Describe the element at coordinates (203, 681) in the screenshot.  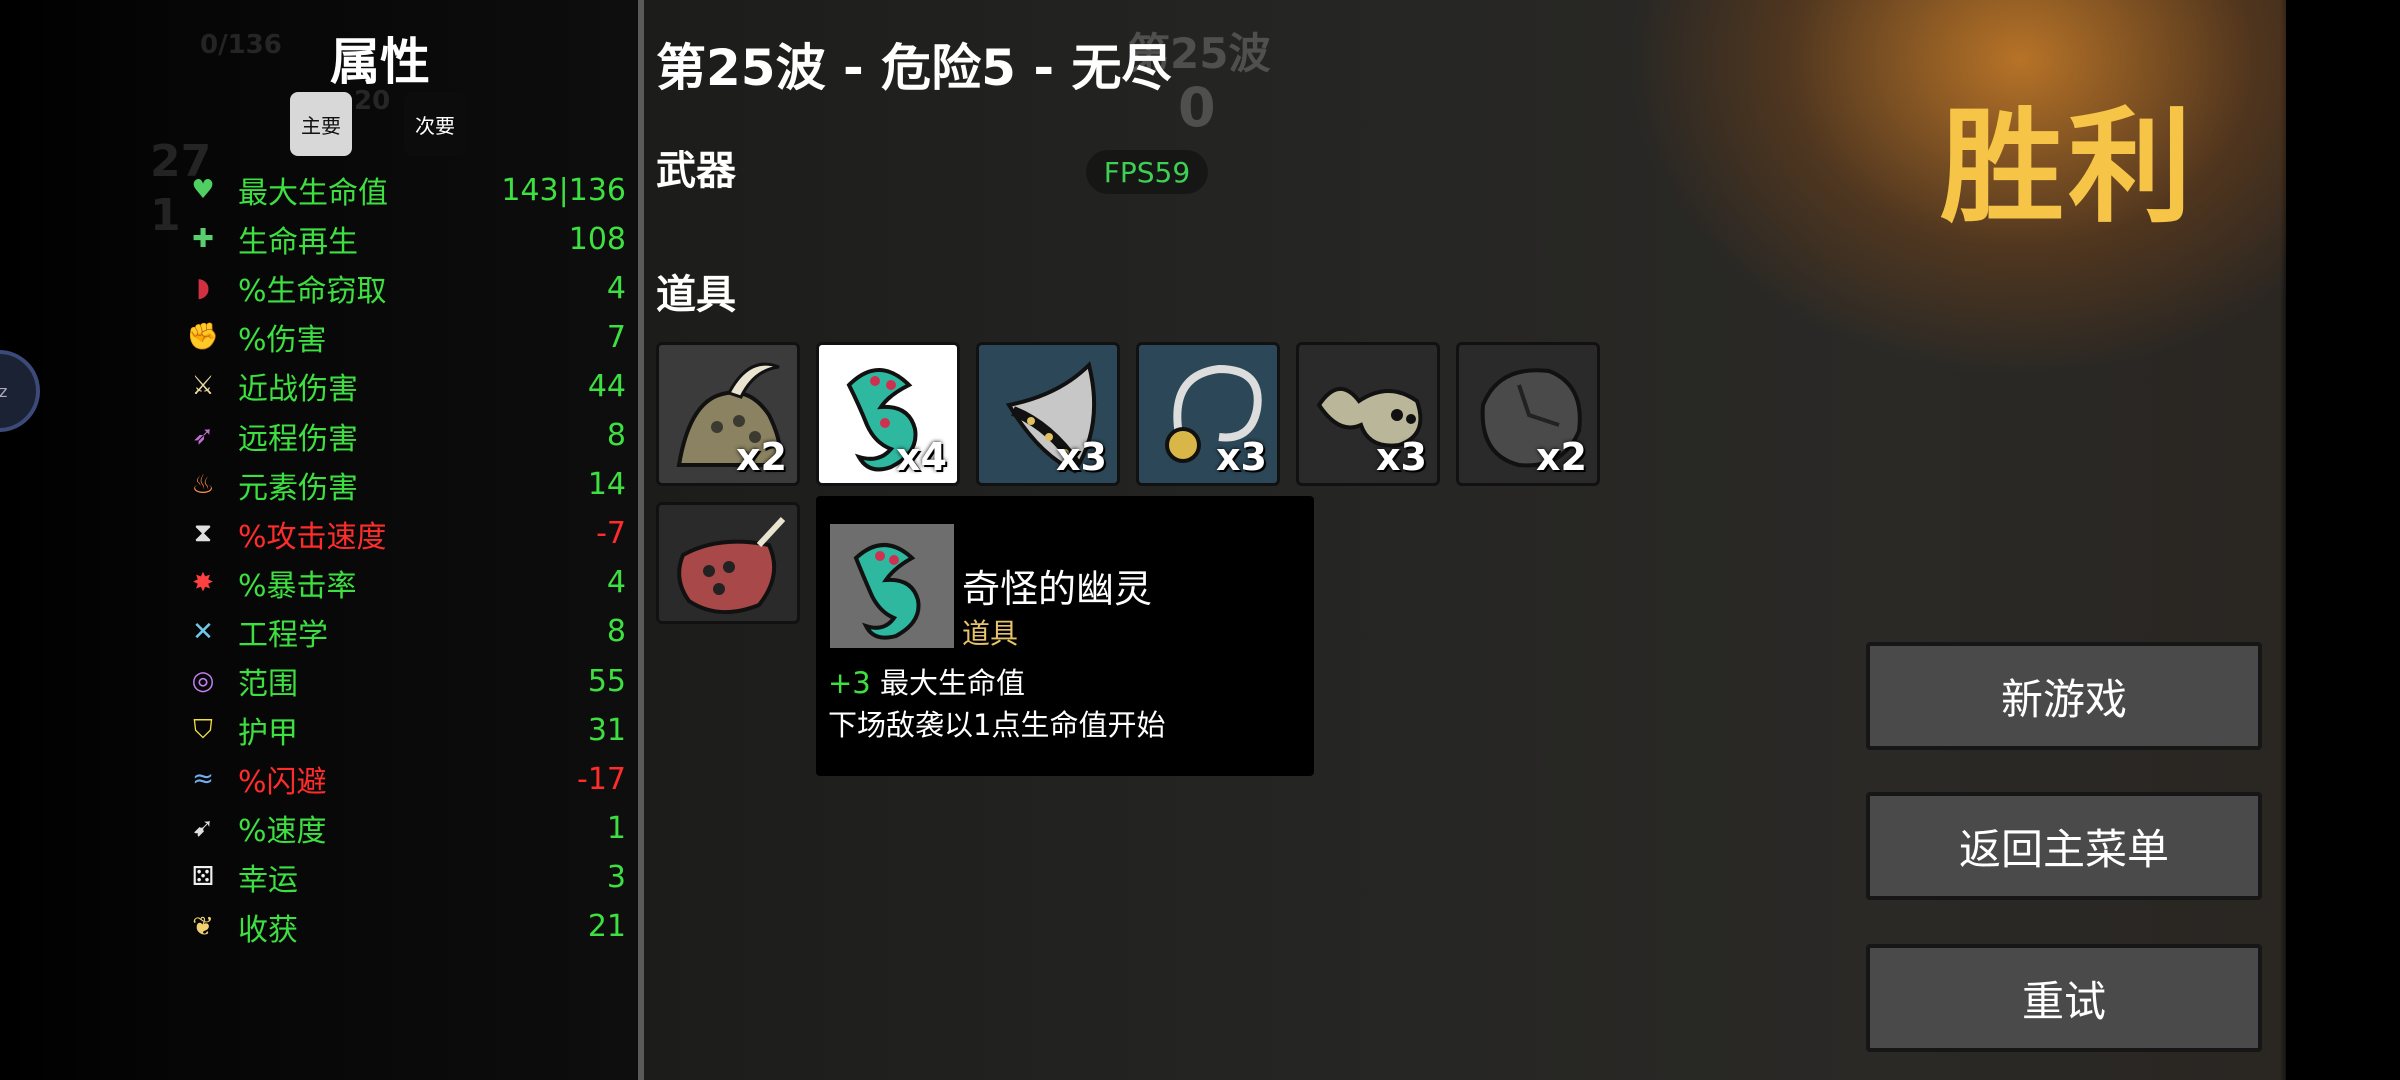
I see `range-icon: ◎` at that location.